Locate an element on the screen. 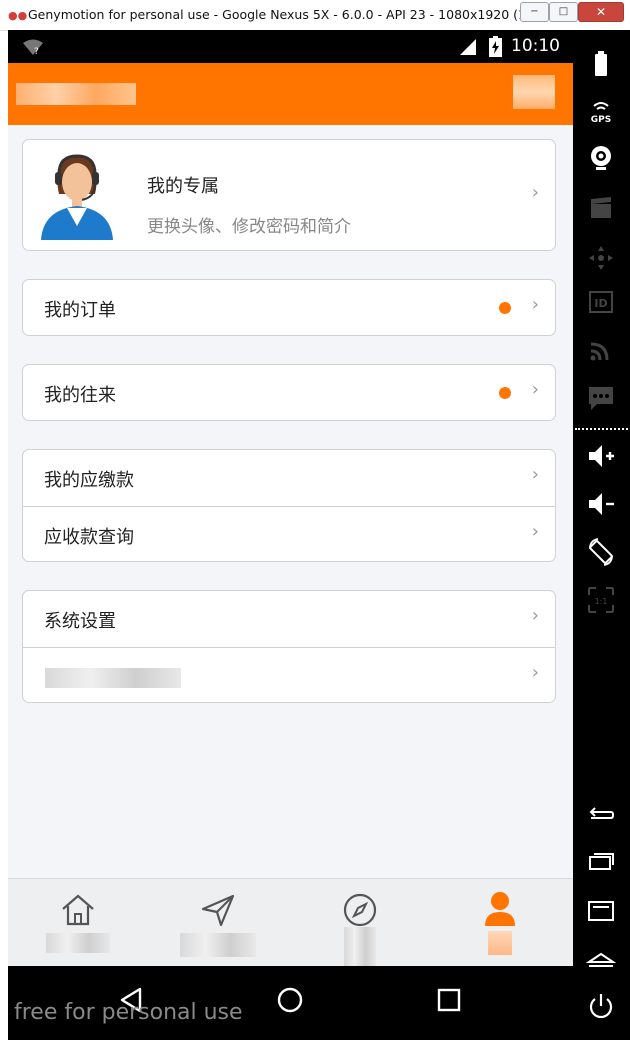 This screenshot has width=630, height=1040. dpad-icon is located at coordinates (601, 258).